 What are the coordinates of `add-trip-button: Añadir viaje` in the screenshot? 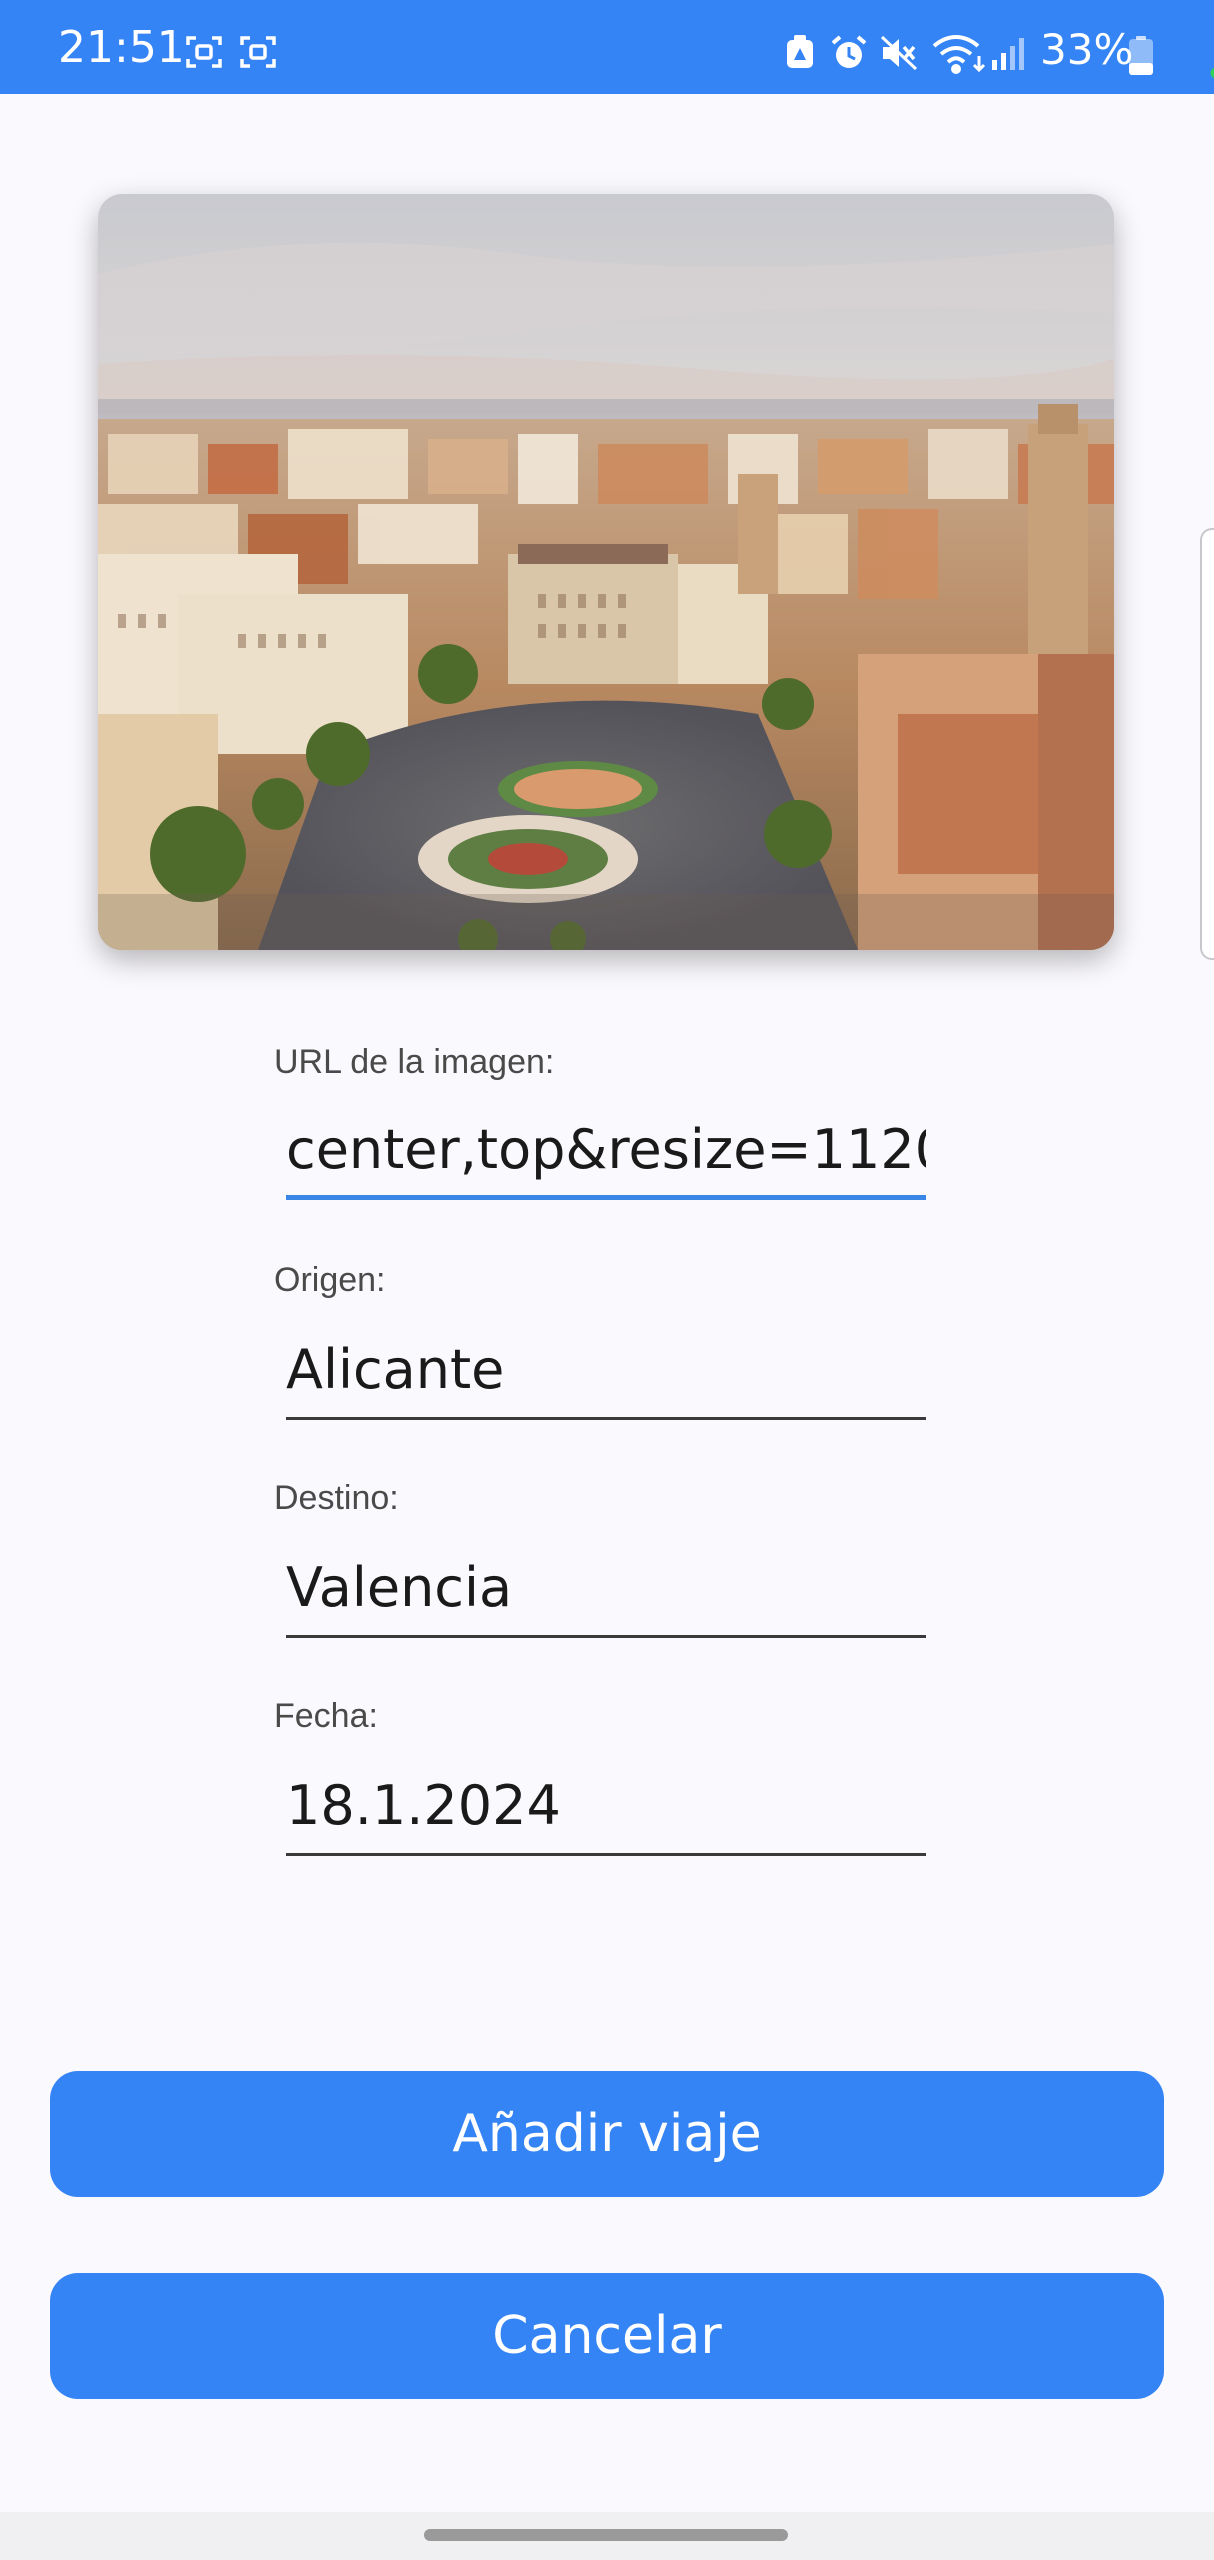 It's located at (607, 2134).